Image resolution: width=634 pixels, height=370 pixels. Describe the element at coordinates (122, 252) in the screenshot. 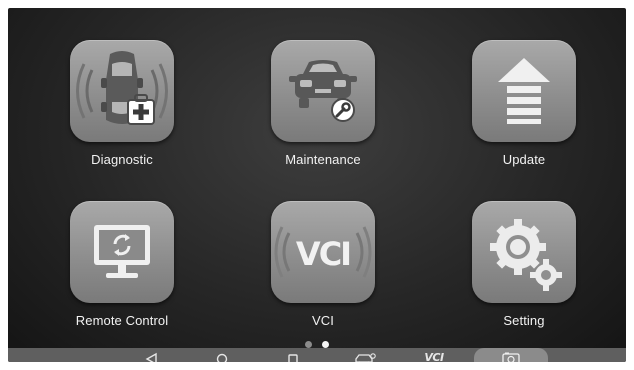

I see `remote-monitor-icon` at that location.